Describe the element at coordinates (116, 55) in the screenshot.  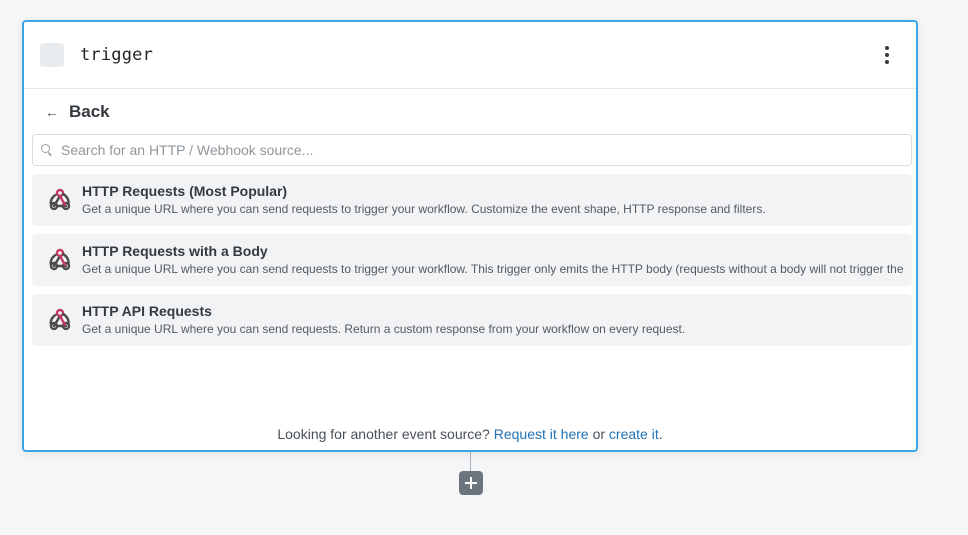
I see `step-name: trigger` at that location.